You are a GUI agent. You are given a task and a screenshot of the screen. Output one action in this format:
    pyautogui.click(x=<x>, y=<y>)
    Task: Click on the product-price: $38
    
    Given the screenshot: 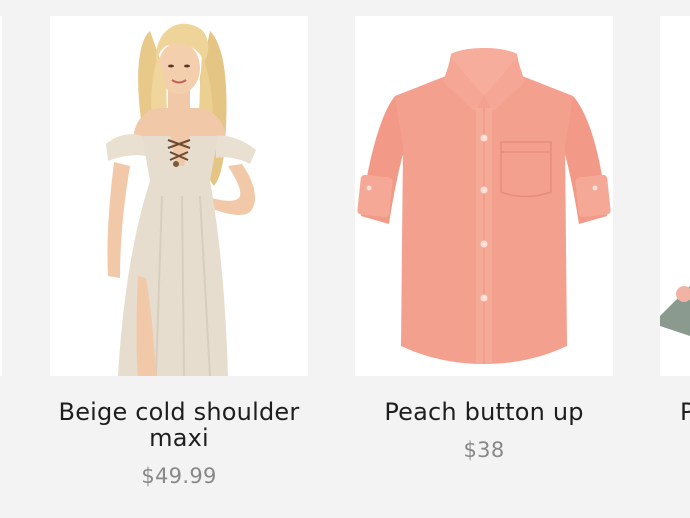 What is the action you would take?
    pyautogui.click(x=484, y=450)
    